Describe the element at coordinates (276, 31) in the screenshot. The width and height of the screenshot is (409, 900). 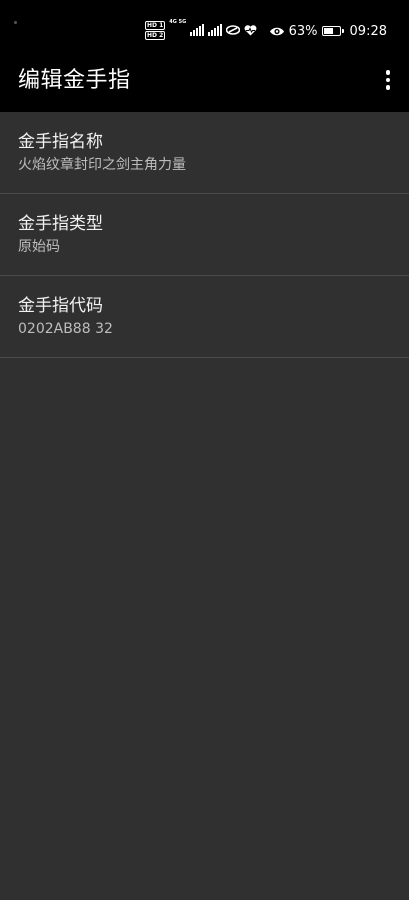
I see `eye-icon` at that location.